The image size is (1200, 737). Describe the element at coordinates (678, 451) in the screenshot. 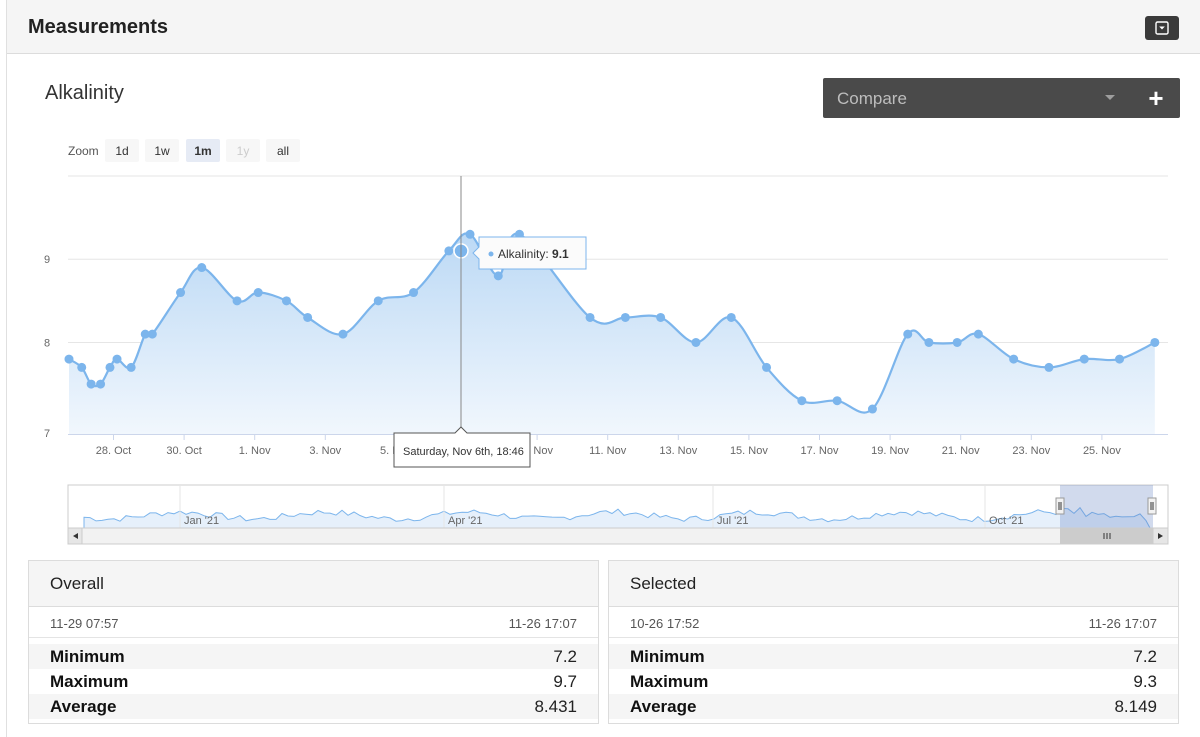

I see `x-tick-label: 13. Nov` at that location.